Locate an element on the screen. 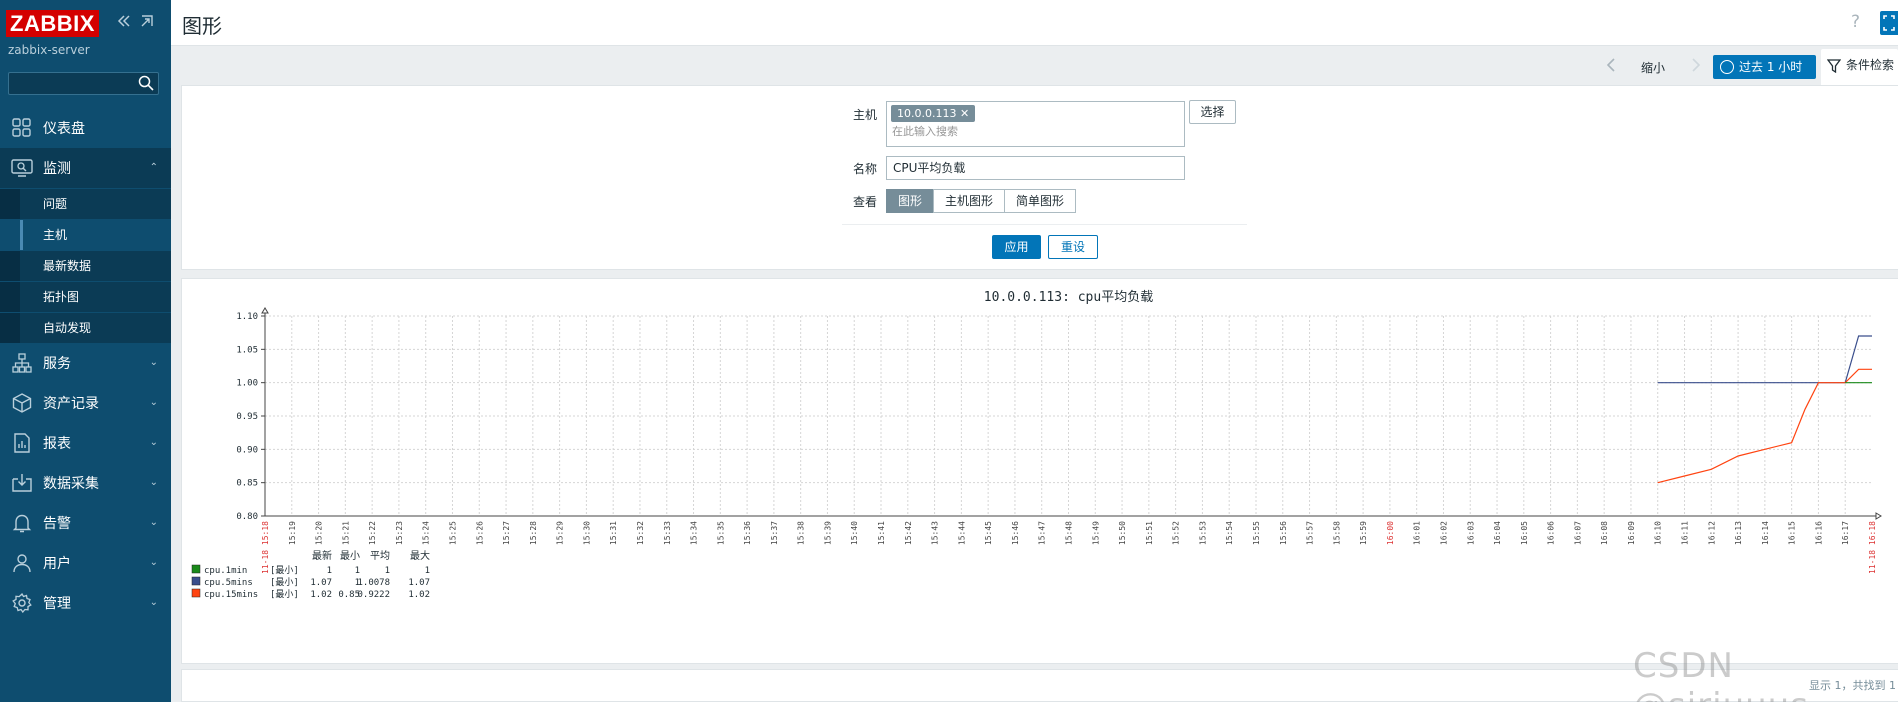 This screenshot has height=702, width=1898. legend-header: 最新 is located at coordinates (322, 555).